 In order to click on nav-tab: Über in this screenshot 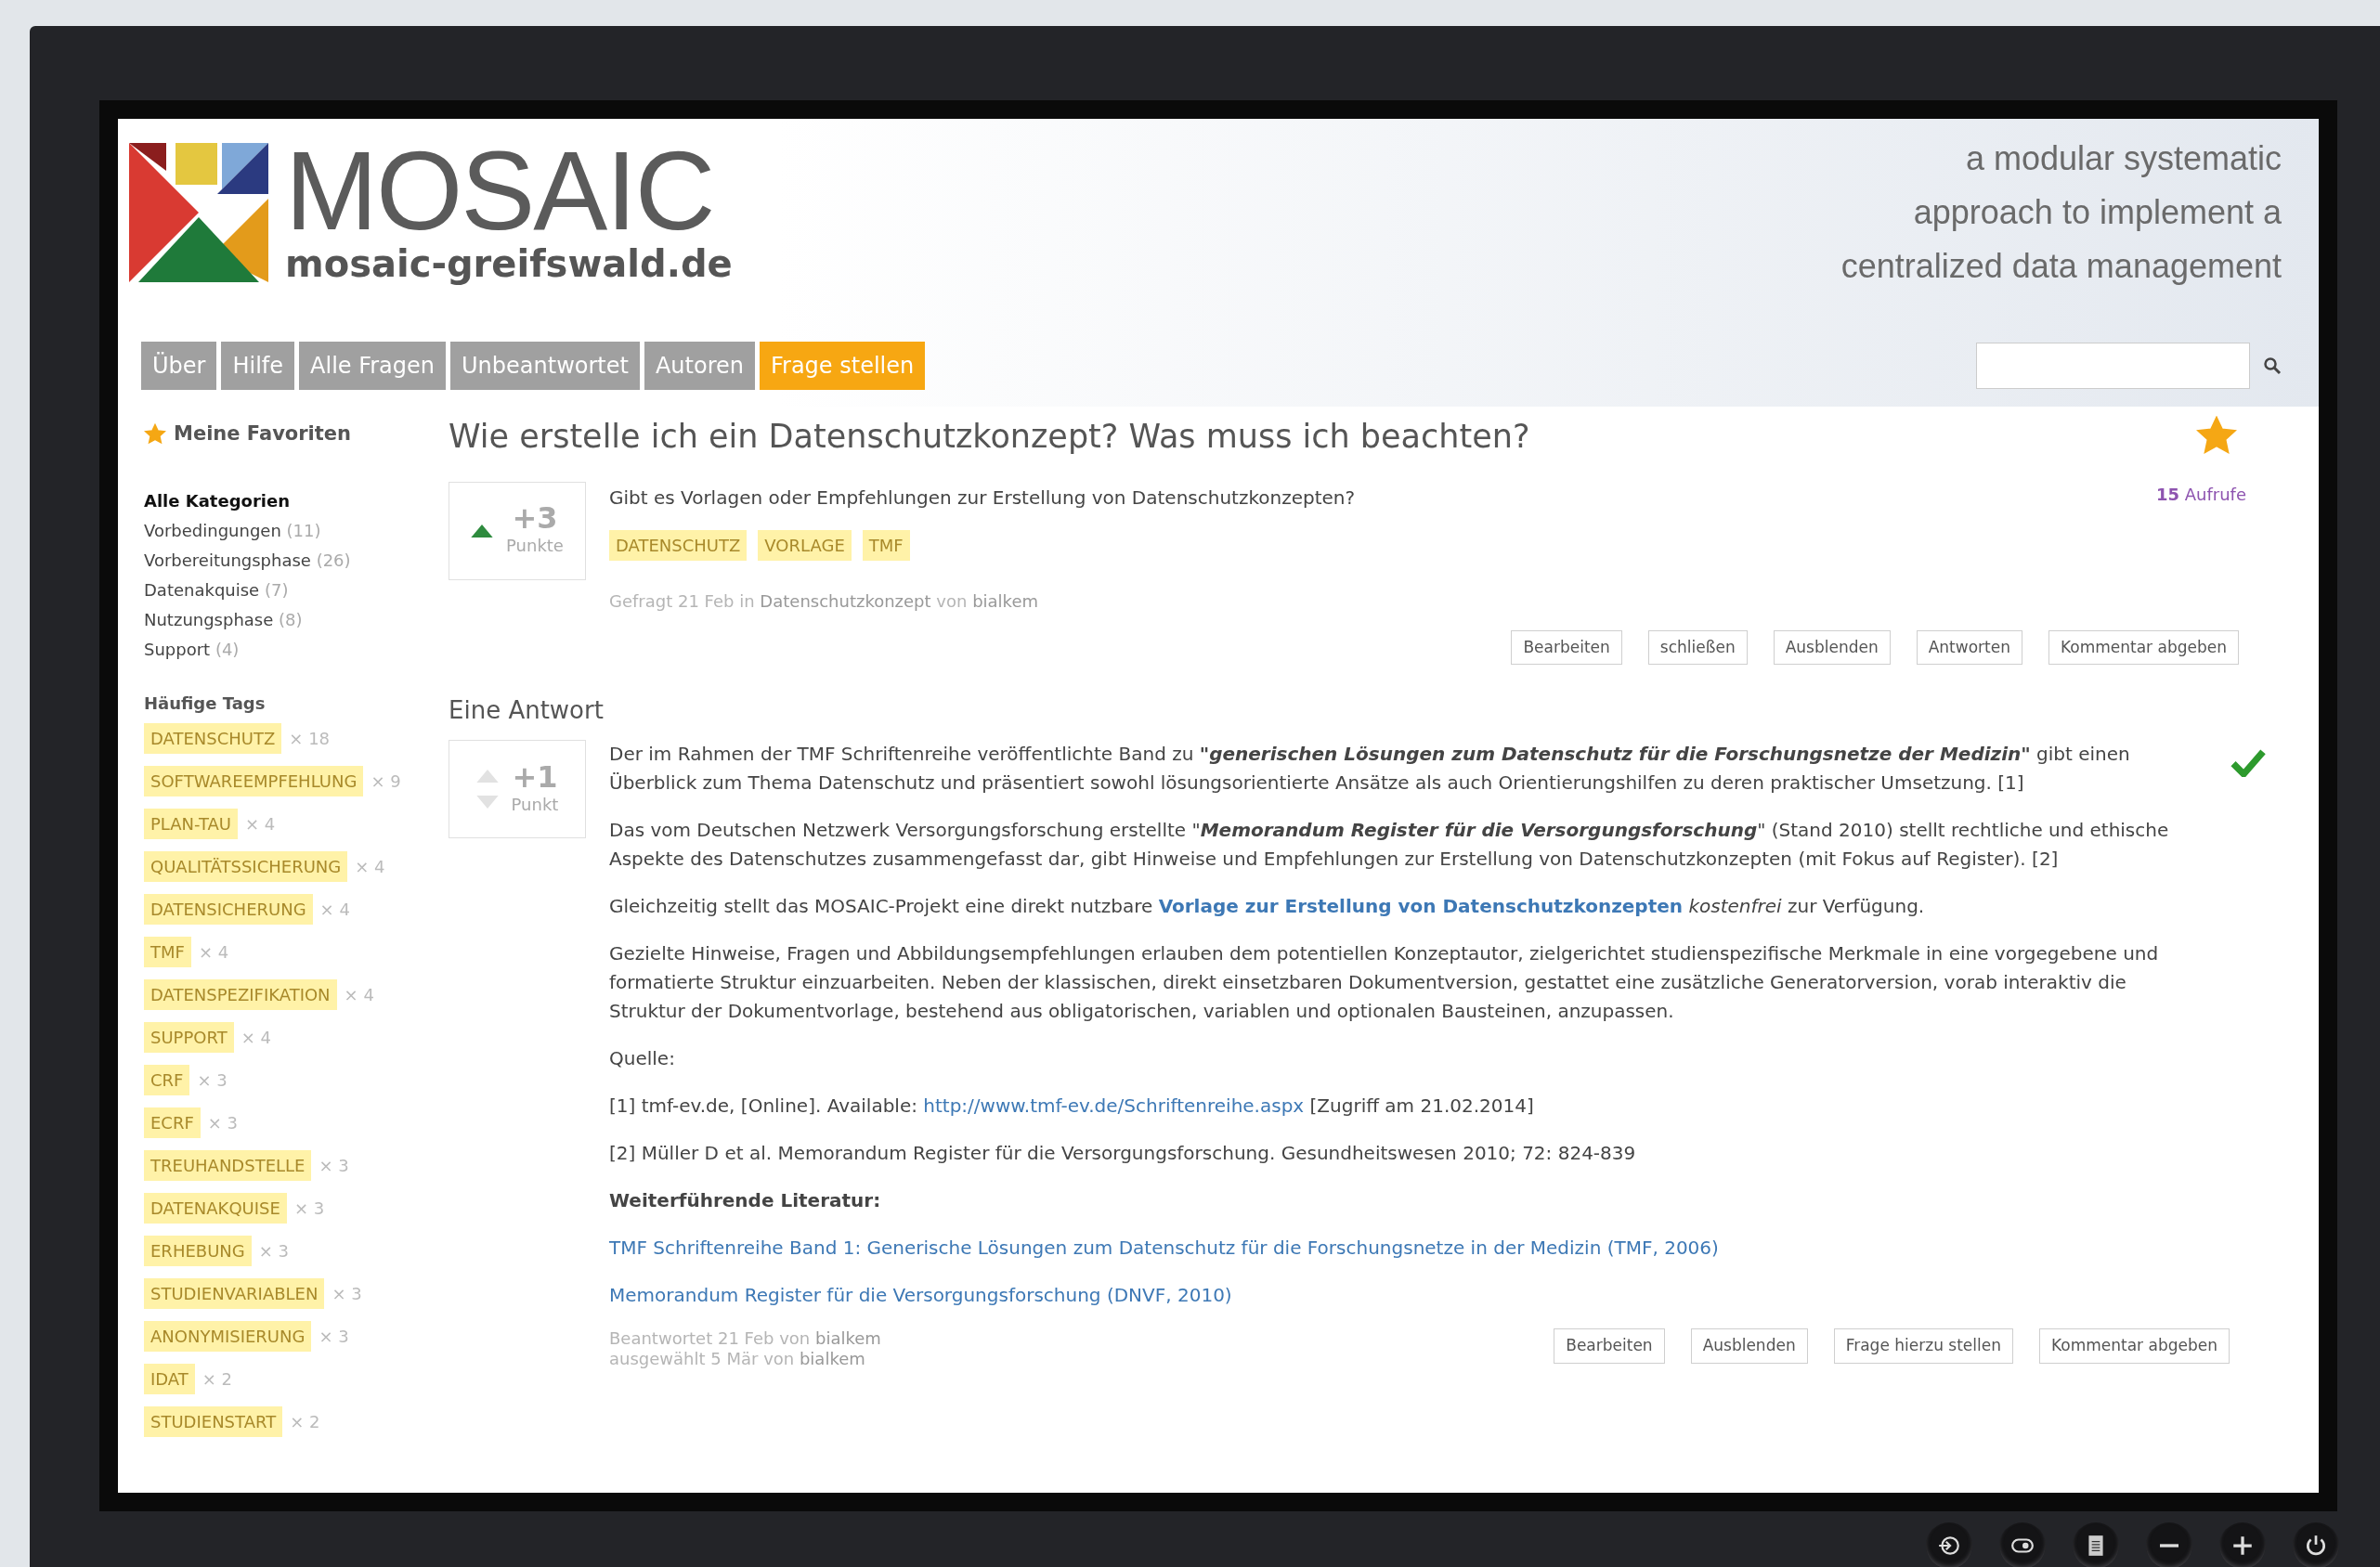, I will do `click(179, 366)`.